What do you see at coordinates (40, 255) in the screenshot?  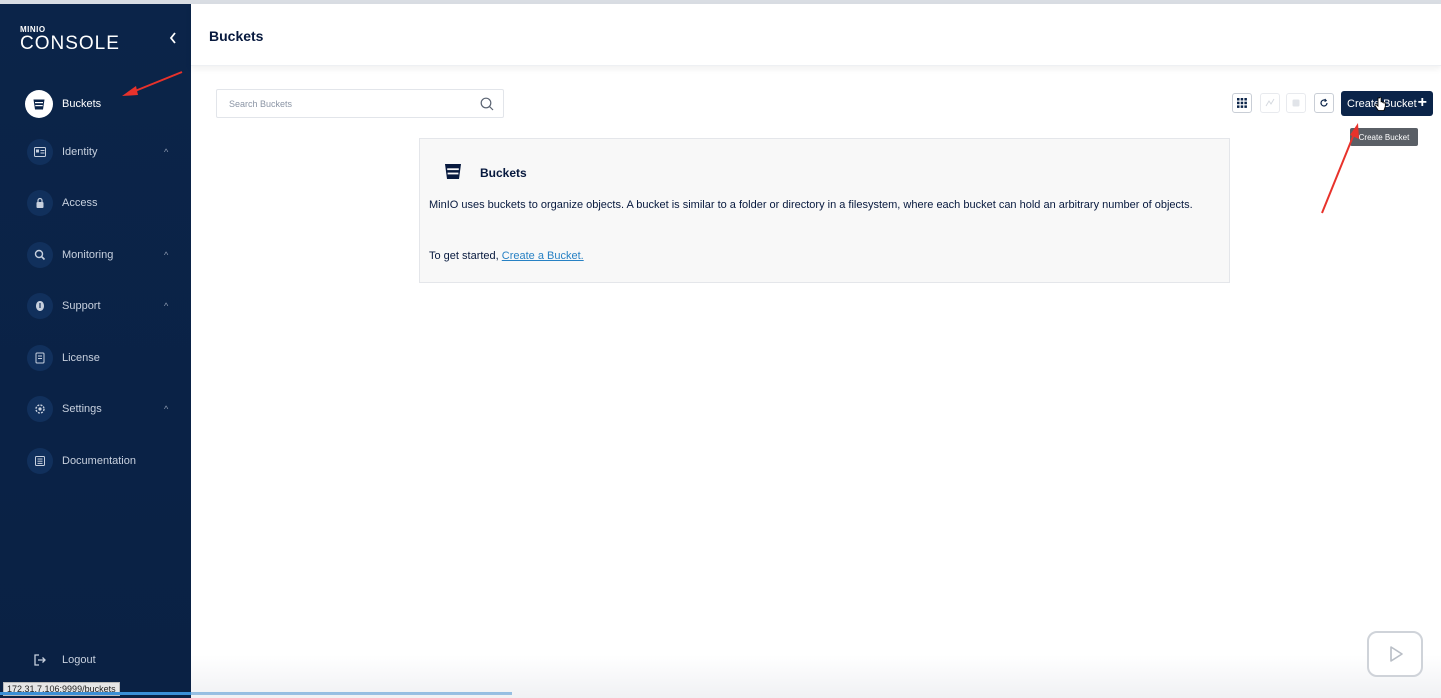 I see `monitoring-icon` at bounding box center [40, 255].